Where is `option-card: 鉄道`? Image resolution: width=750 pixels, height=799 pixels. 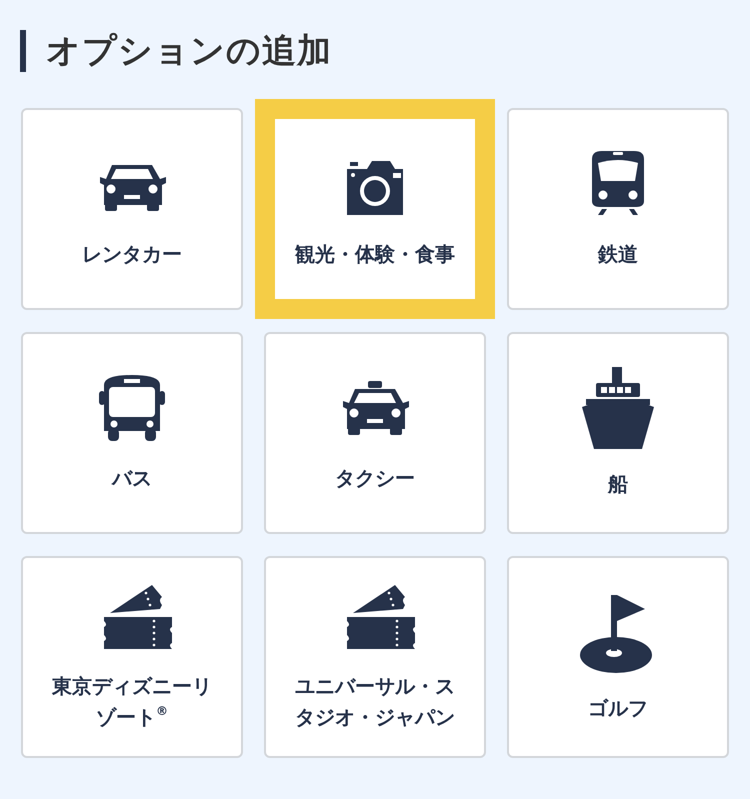
option-card: 鉄道 is located at coordinates (618, 209).